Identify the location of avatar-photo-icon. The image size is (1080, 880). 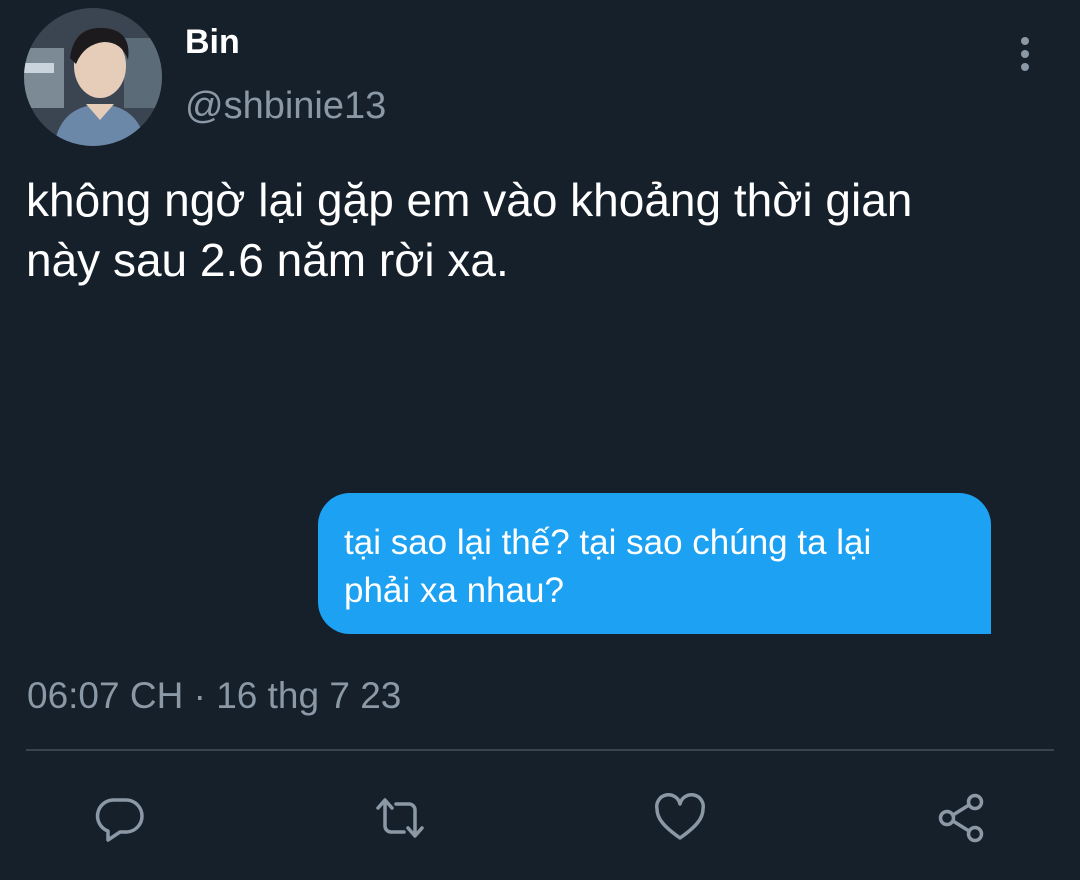
(93, 77).